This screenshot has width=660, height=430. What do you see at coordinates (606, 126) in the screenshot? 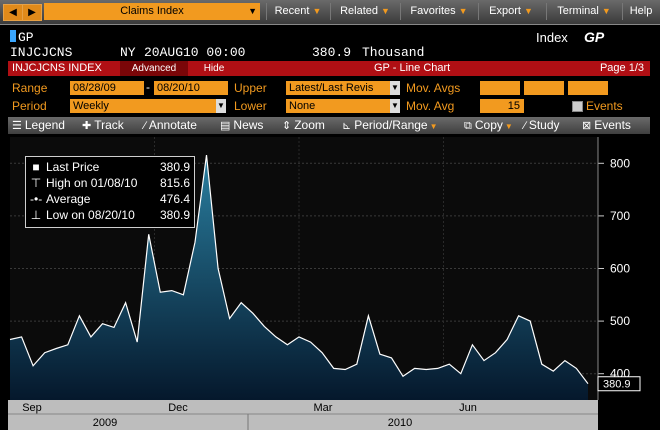
I see `events-button: ⊠ Events` at bounding box center [606, 126].